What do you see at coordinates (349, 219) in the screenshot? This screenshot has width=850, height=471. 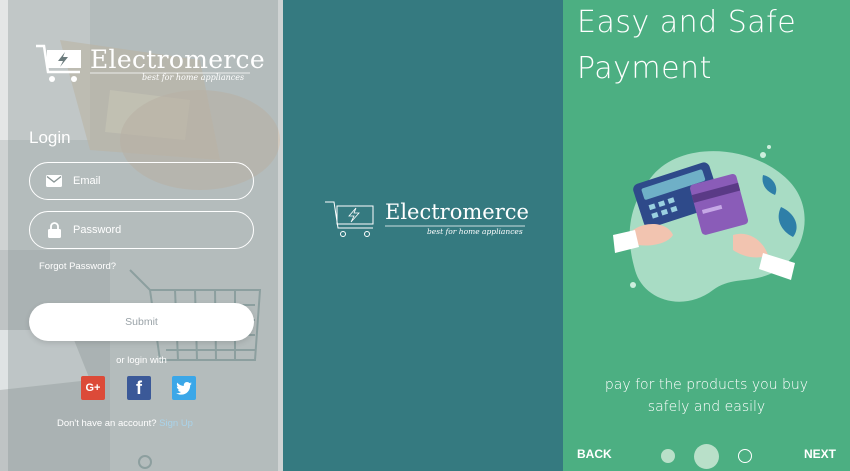 I see `cart-bolt-outline-icon` at bounding box center [349, 219].